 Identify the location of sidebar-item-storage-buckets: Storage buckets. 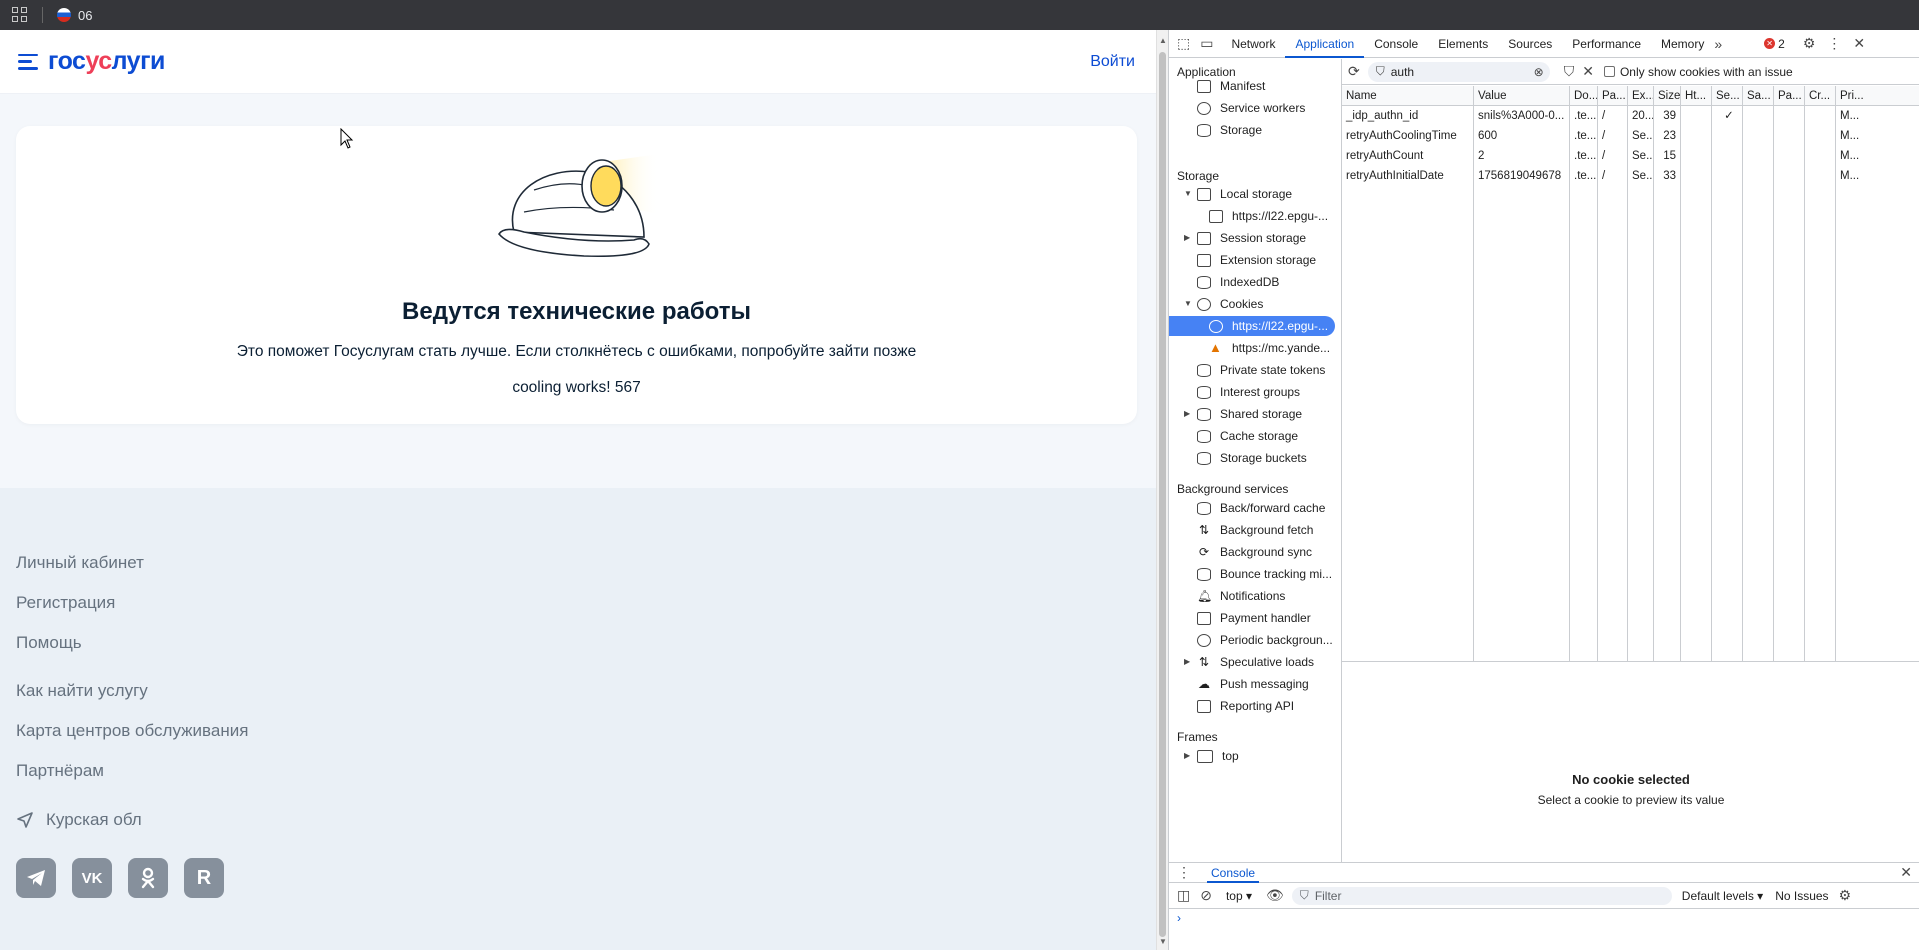
(1252, 458).